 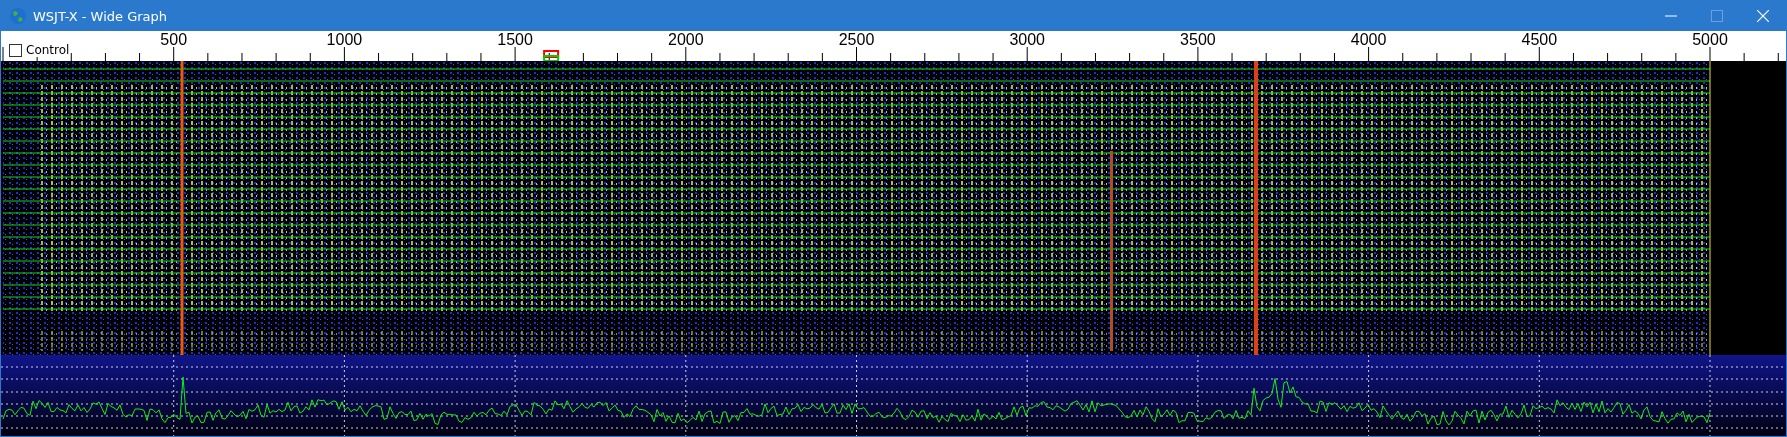 I want to click on frequency-label: 3000, so click(x=1027, y=39).